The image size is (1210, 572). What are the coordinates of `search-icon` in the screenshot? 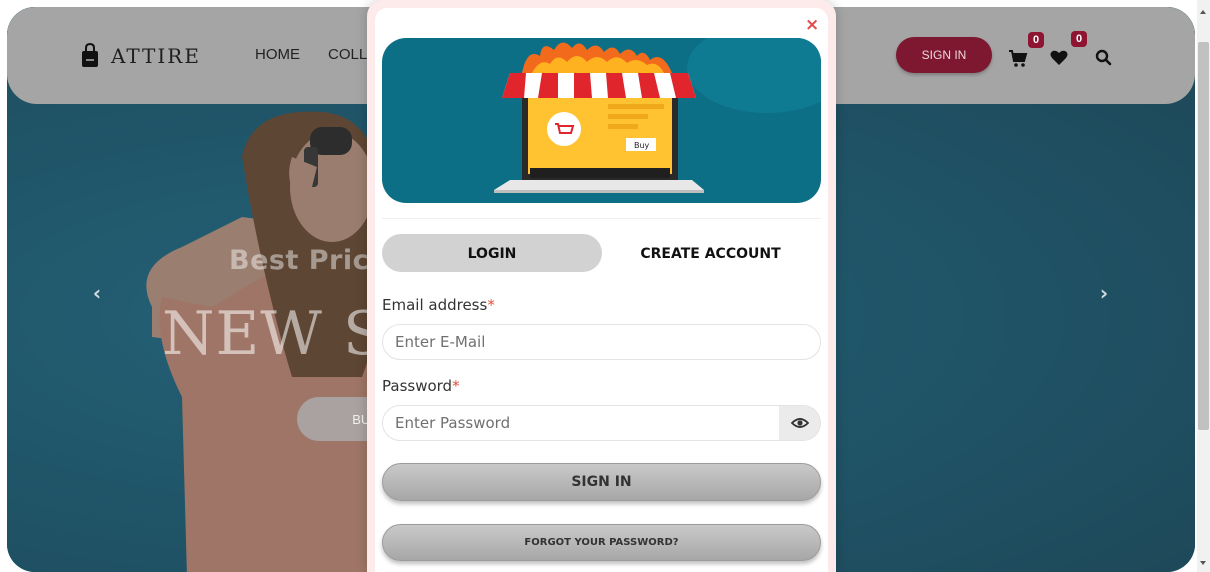 It's located at (1104, 58).